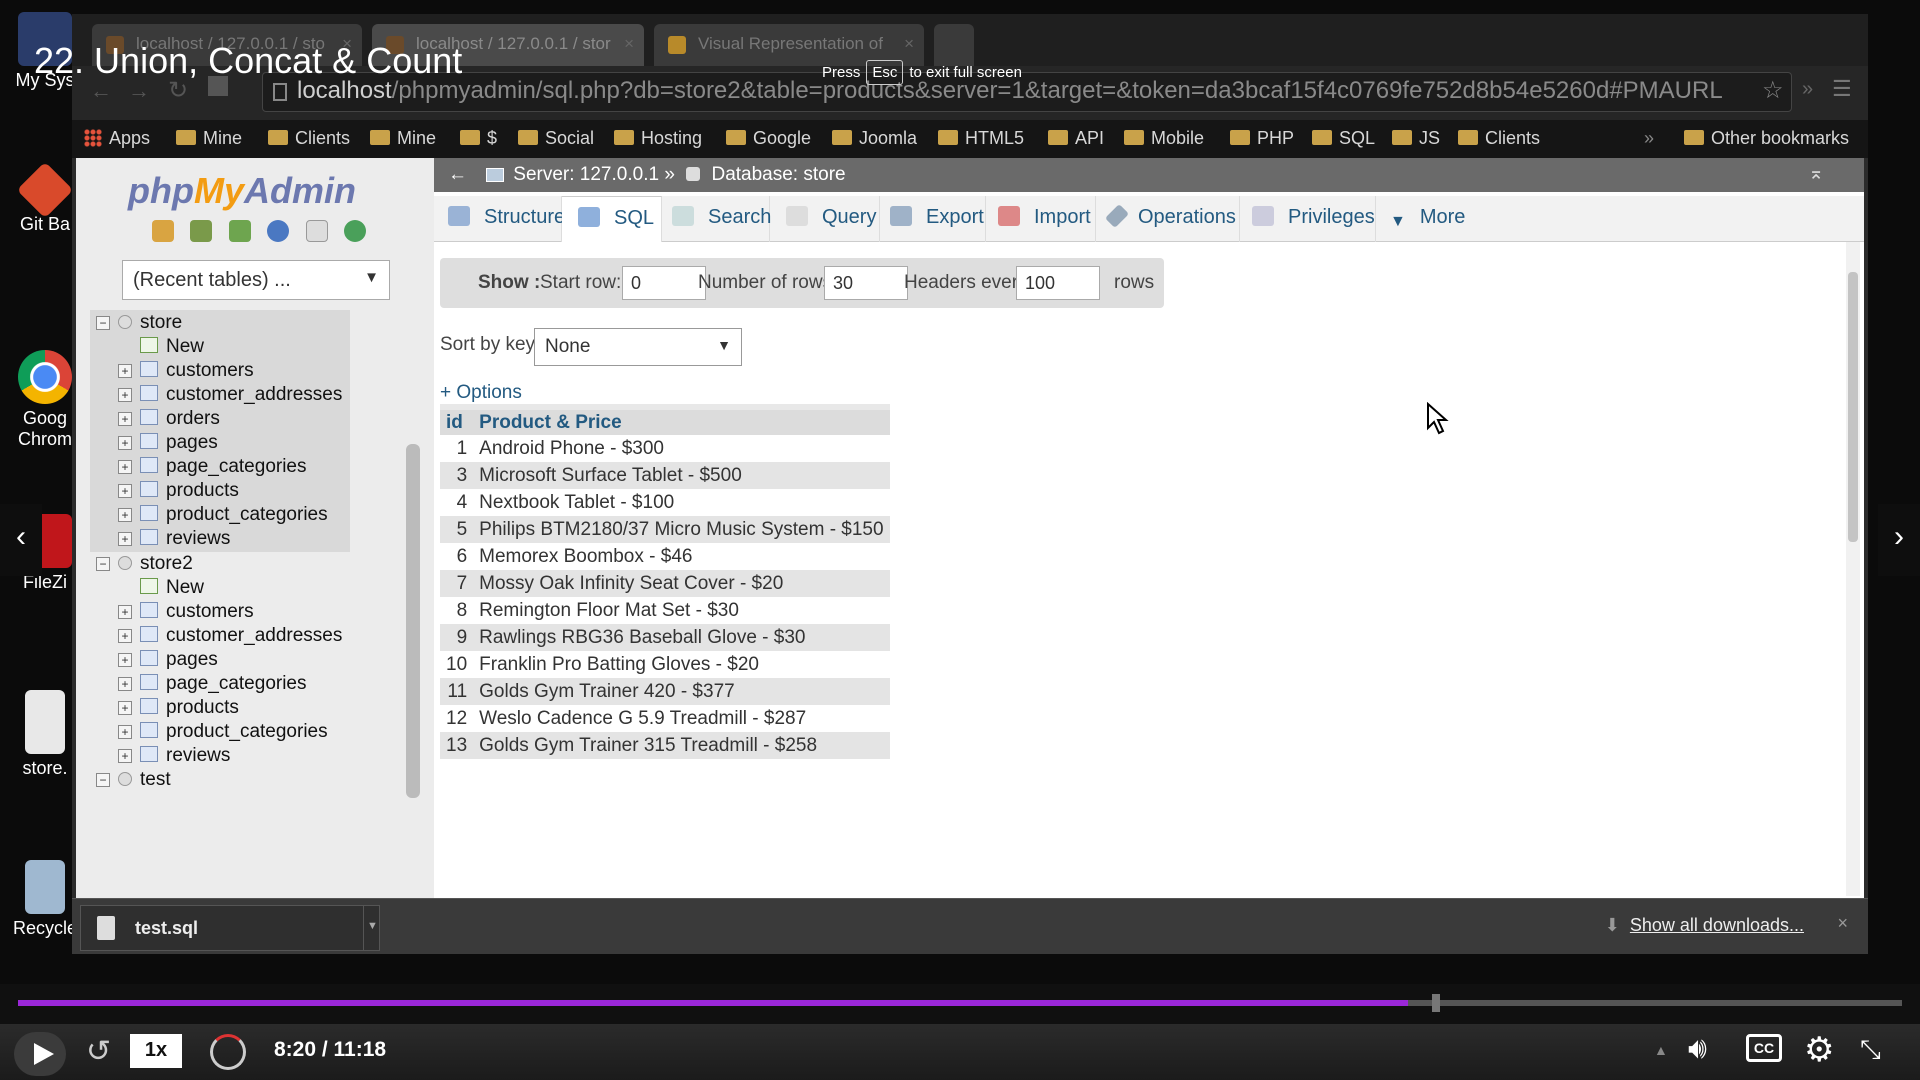  What do you see at coordinates (499, 219) in the screenshot?
I see `tab-structure: Structure` at bounding box center [499, 219].